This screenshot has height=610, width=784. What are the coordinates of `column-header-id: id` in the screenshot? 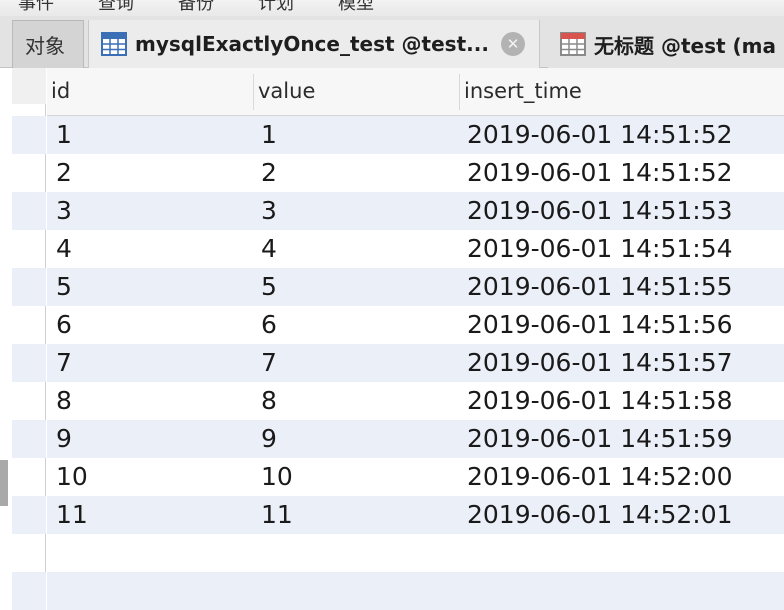 It's located at (150, 91).